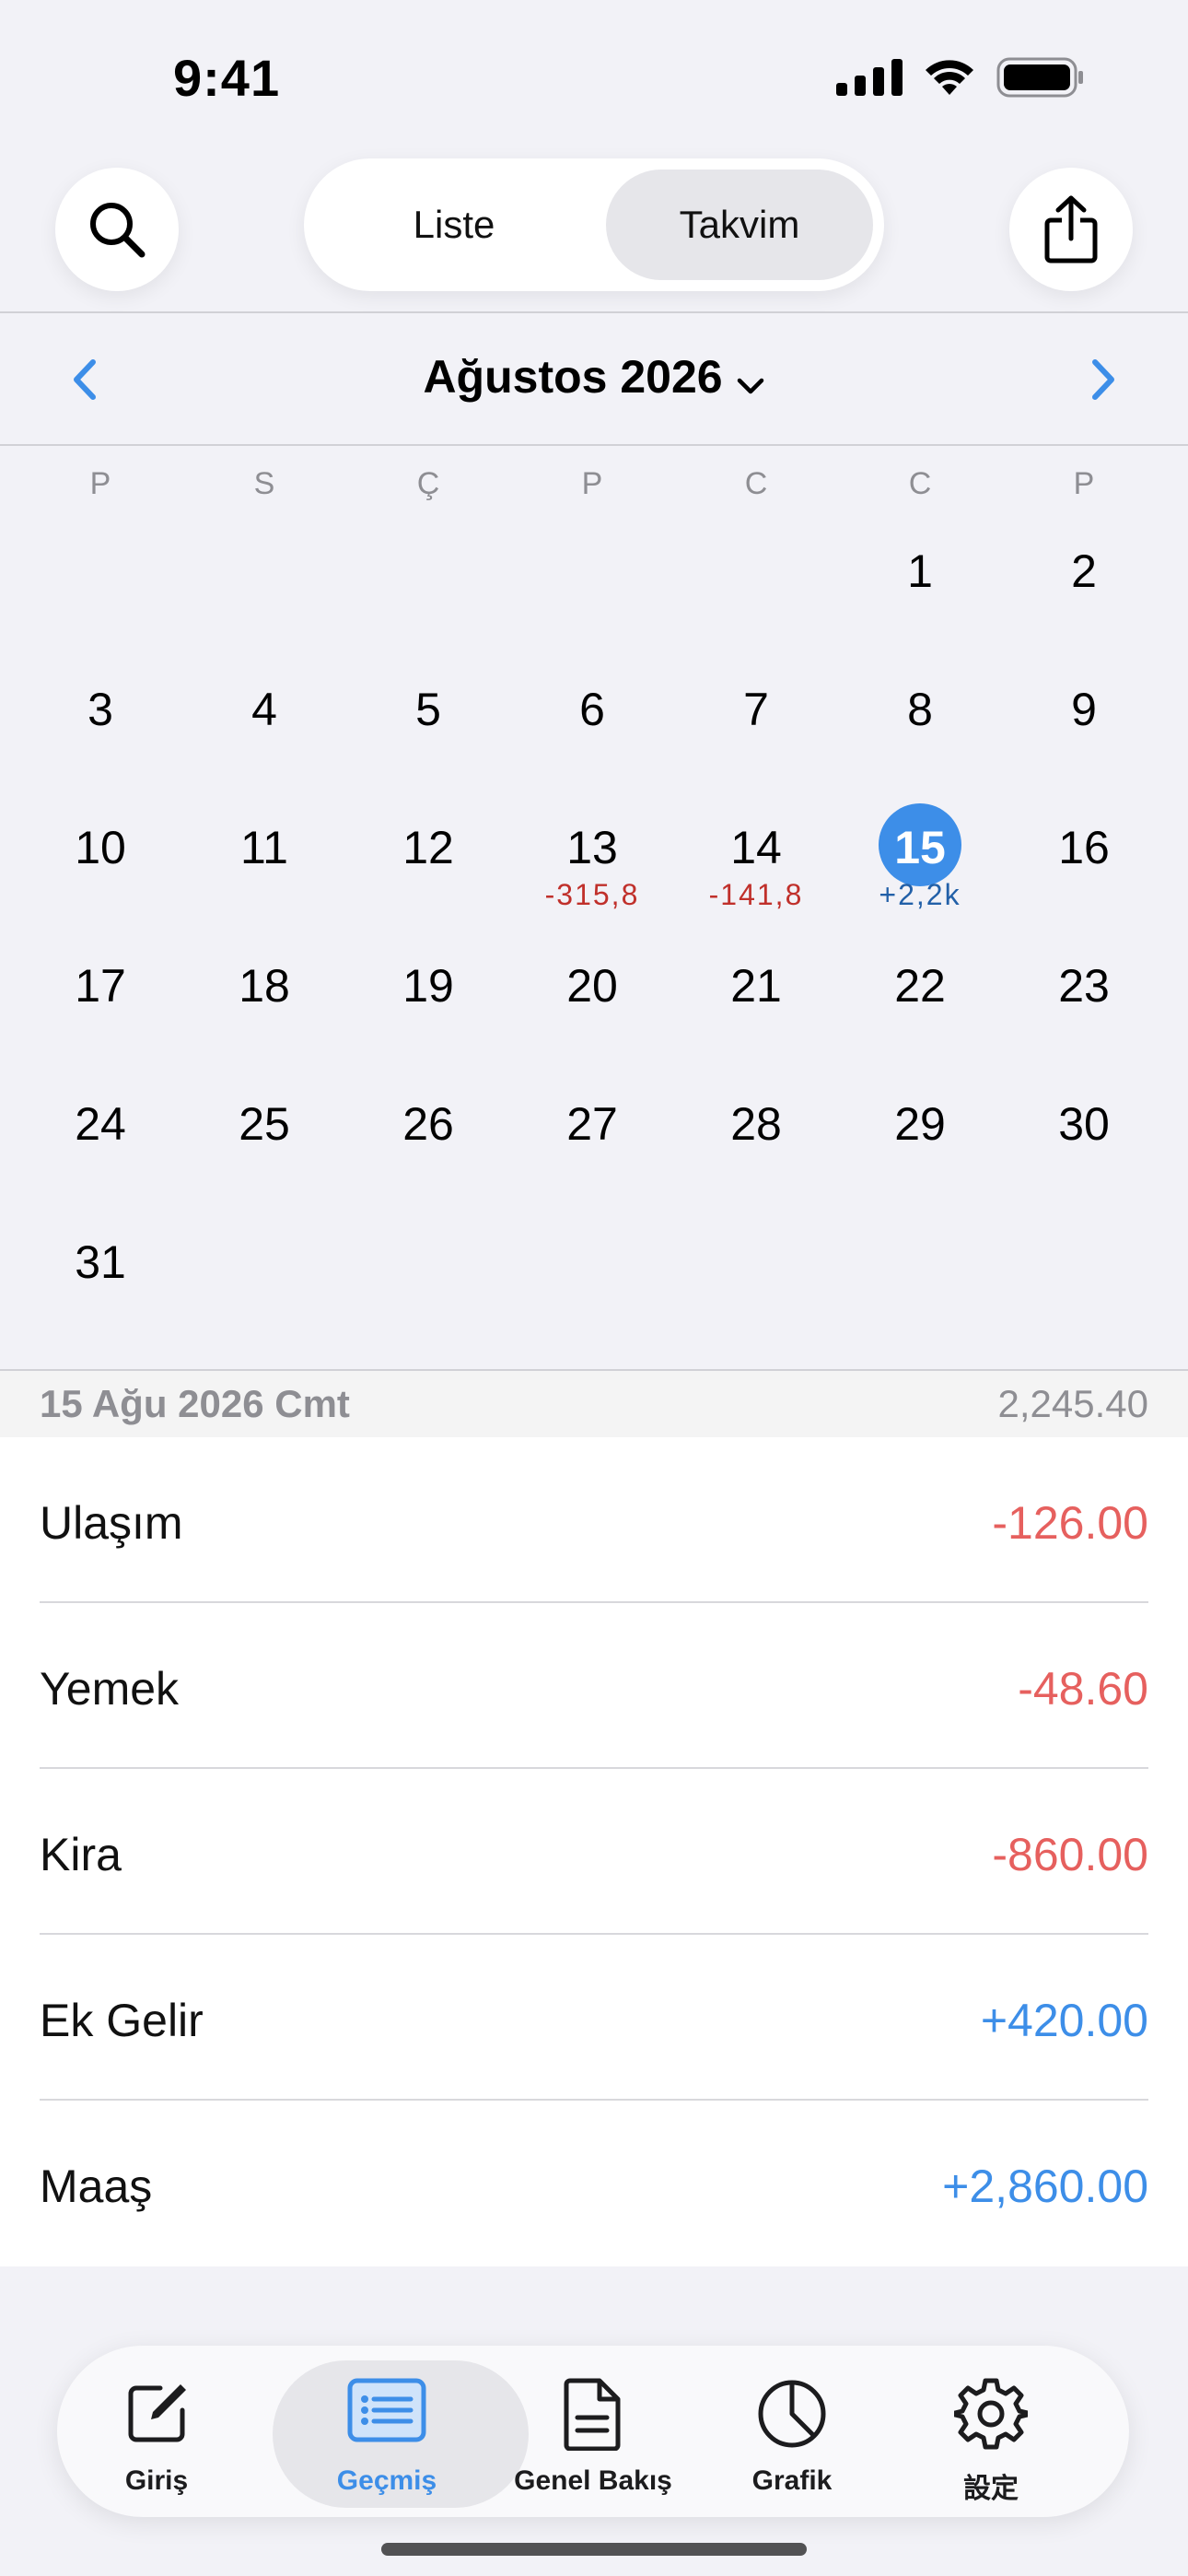  I want to click on segment-takvim: Takvim, so click(739, 225).